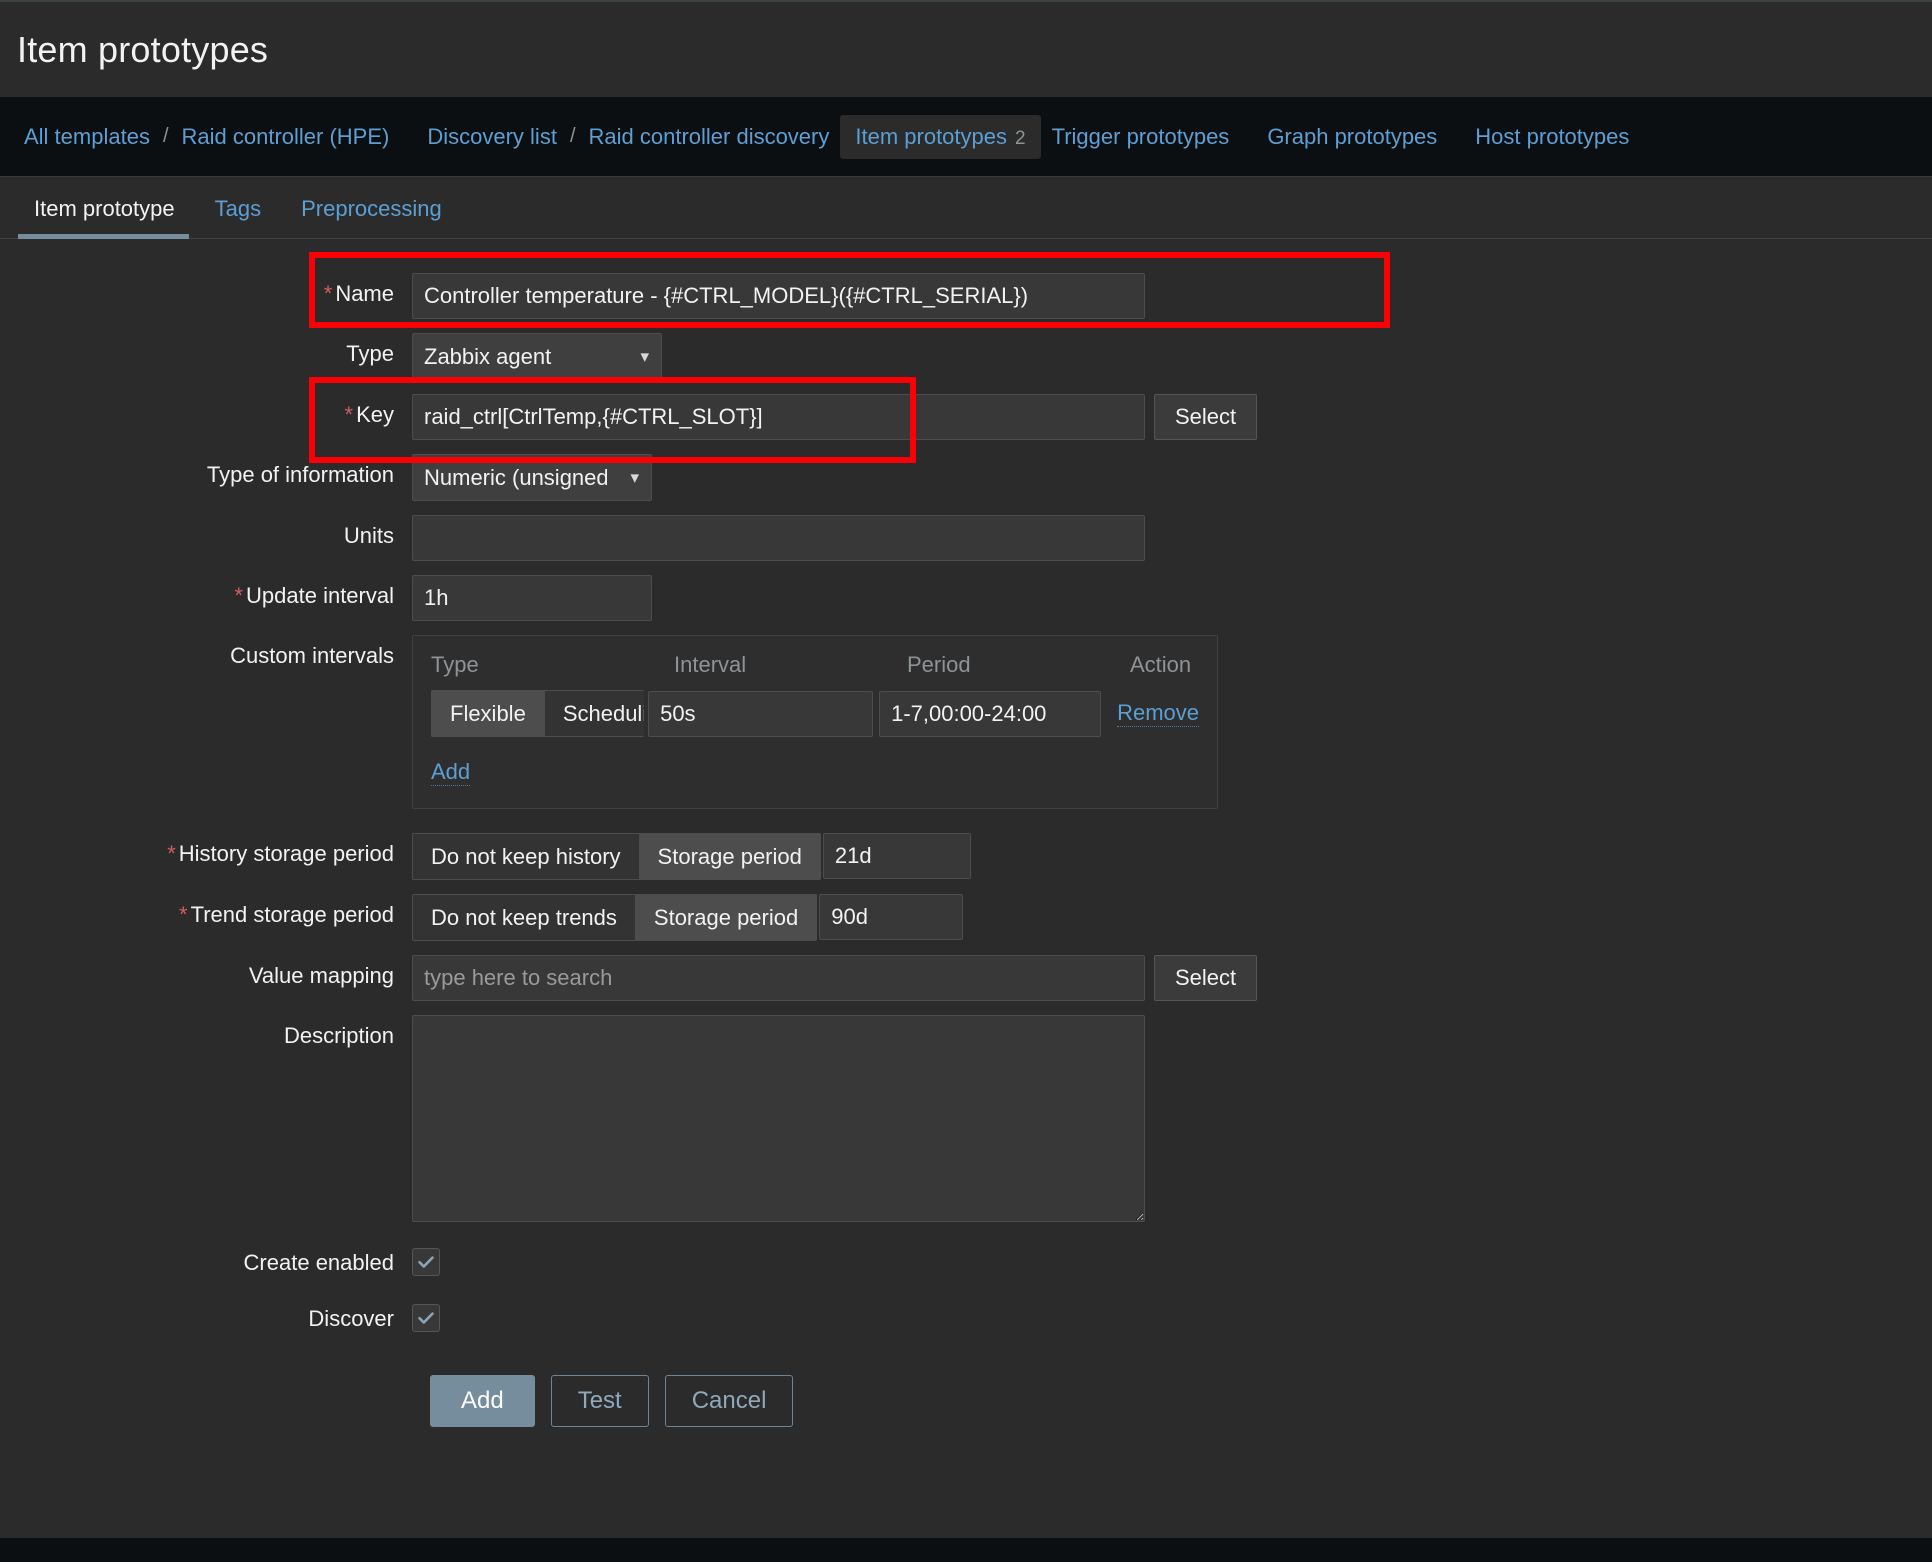 This screenshot has height=1562, width=1932. I want to click on form-row-value-mapping: Value mapping Select, so click(966, 978).